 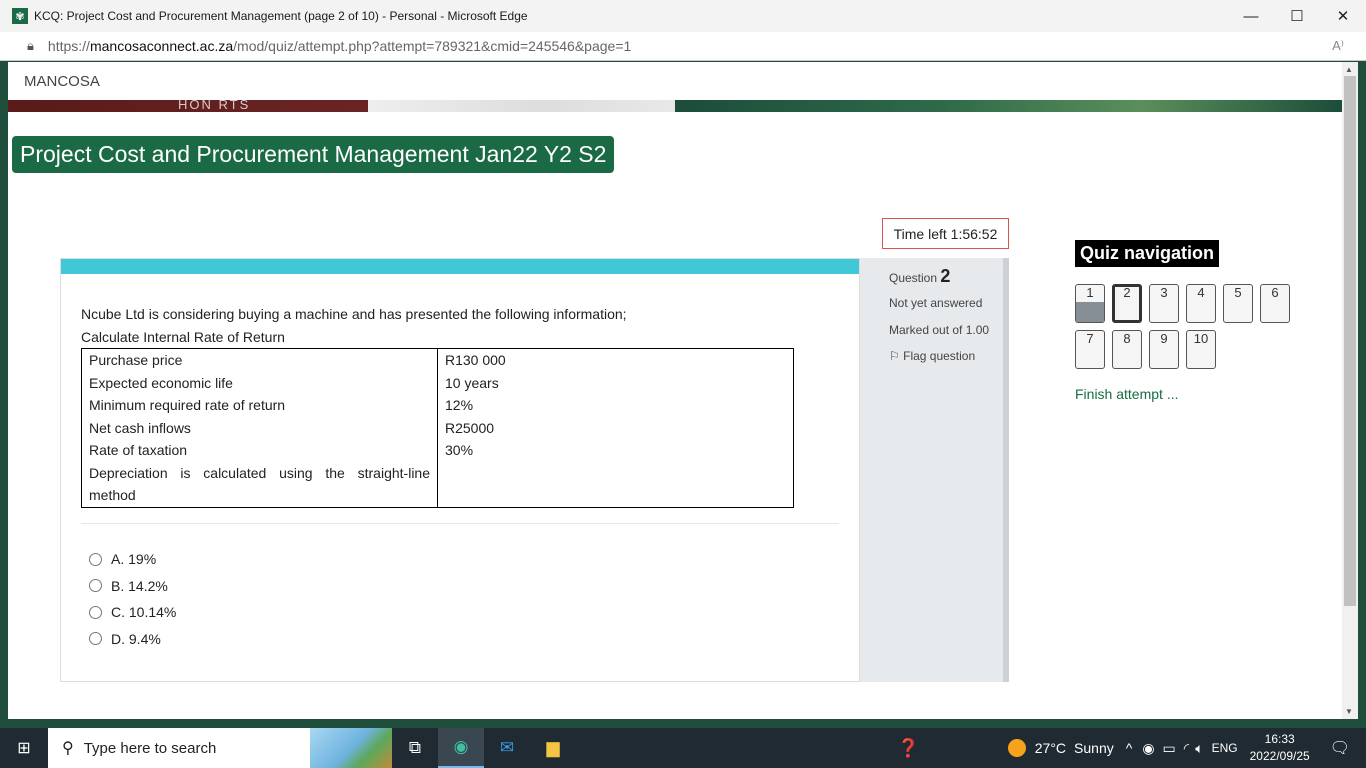 What do you see at coordinates (461, 748) in the screenshot?
I see `edge-icon: ◉` at bounding box center [461, 748].